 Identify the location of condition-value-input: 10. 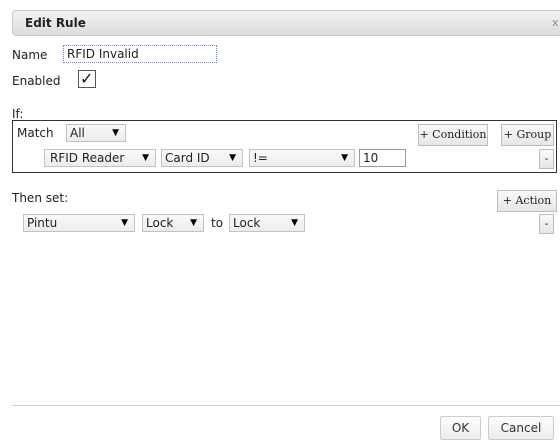
(382, 158).